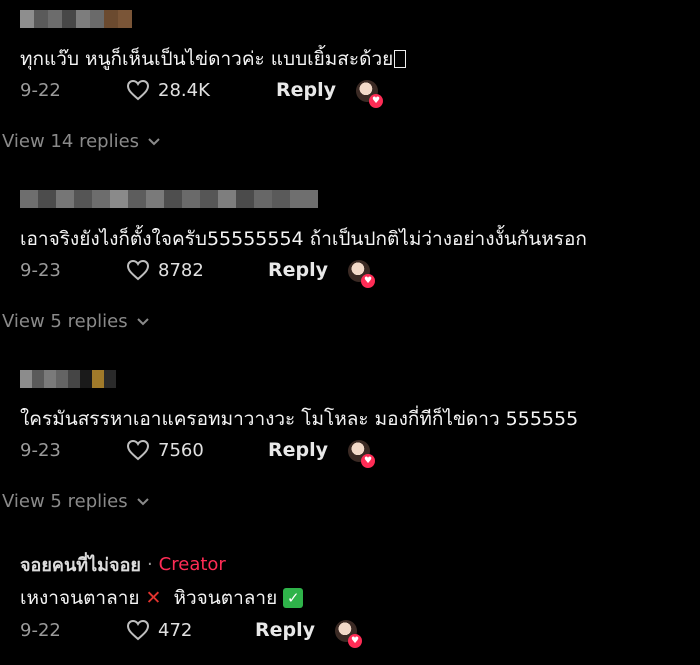  Describe the element at coordinates (80, 564) in the screenshot. I see `author-name: จอยคนที่ไม่จอย` at that location.